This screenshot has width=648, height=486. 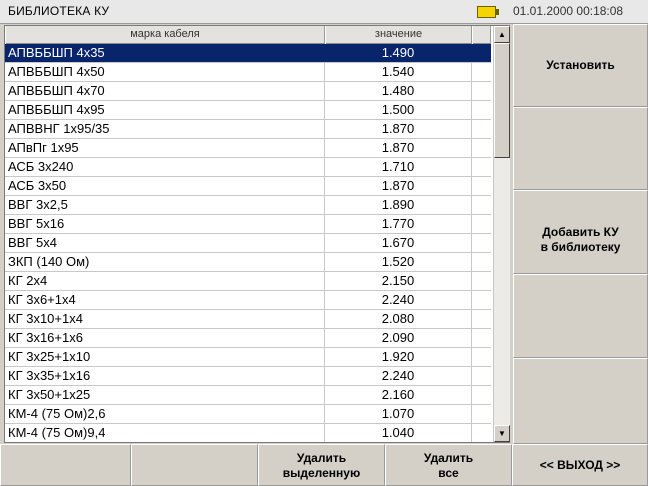 What do you see at coordinates (502, 100) in the screenshot?
I see `scrollbar-thumb` at bounding box center [502, 100].